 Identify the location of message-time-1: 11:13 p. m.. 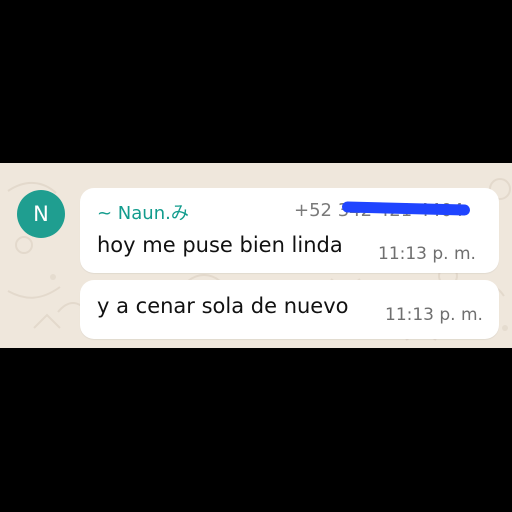
(427, 254).